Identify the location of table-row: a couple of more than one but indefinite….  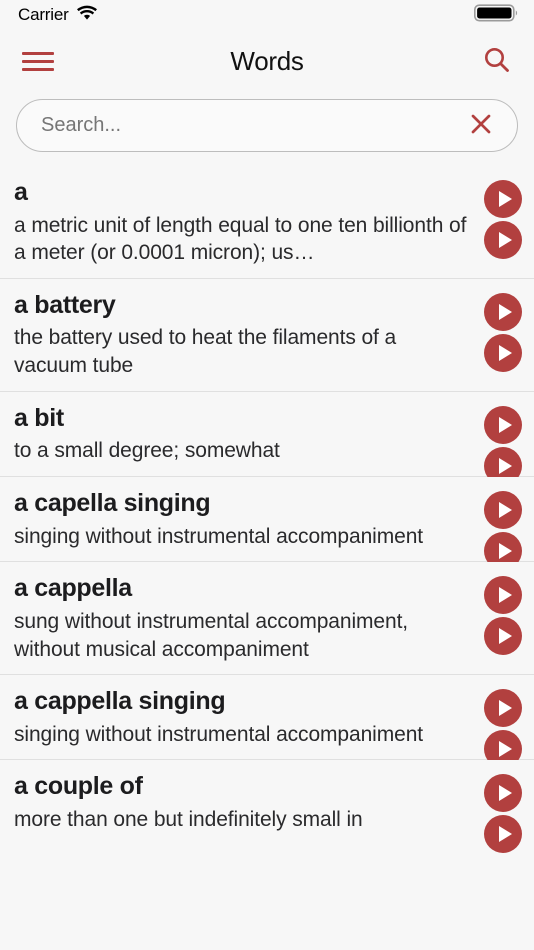
(267, 807).